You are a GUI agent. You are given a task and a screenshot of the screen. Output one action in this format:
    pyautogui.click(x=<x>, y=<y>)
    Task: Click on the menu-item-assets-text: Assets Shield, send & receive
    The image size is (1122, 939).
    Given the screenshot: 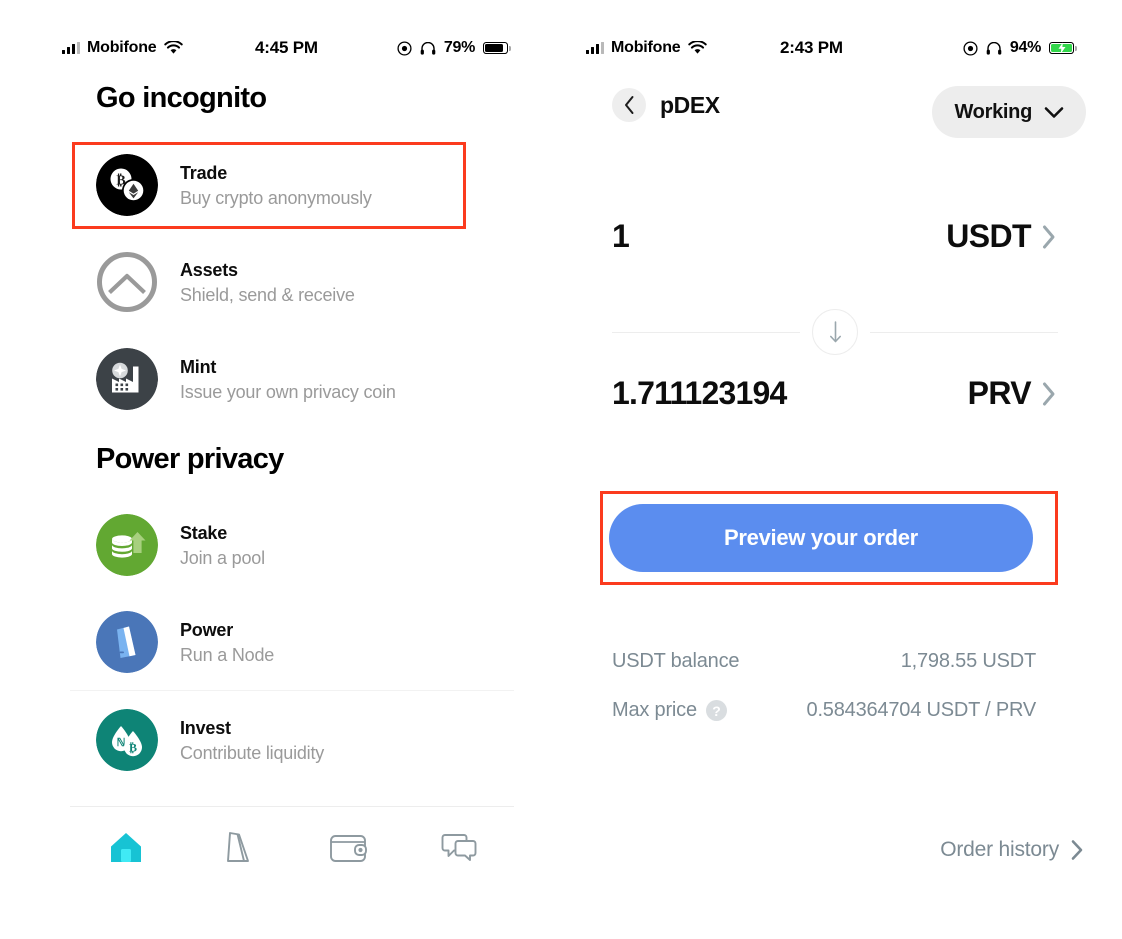 What is the action you would take?
    pyautogui.click(x=267, y=282)
    